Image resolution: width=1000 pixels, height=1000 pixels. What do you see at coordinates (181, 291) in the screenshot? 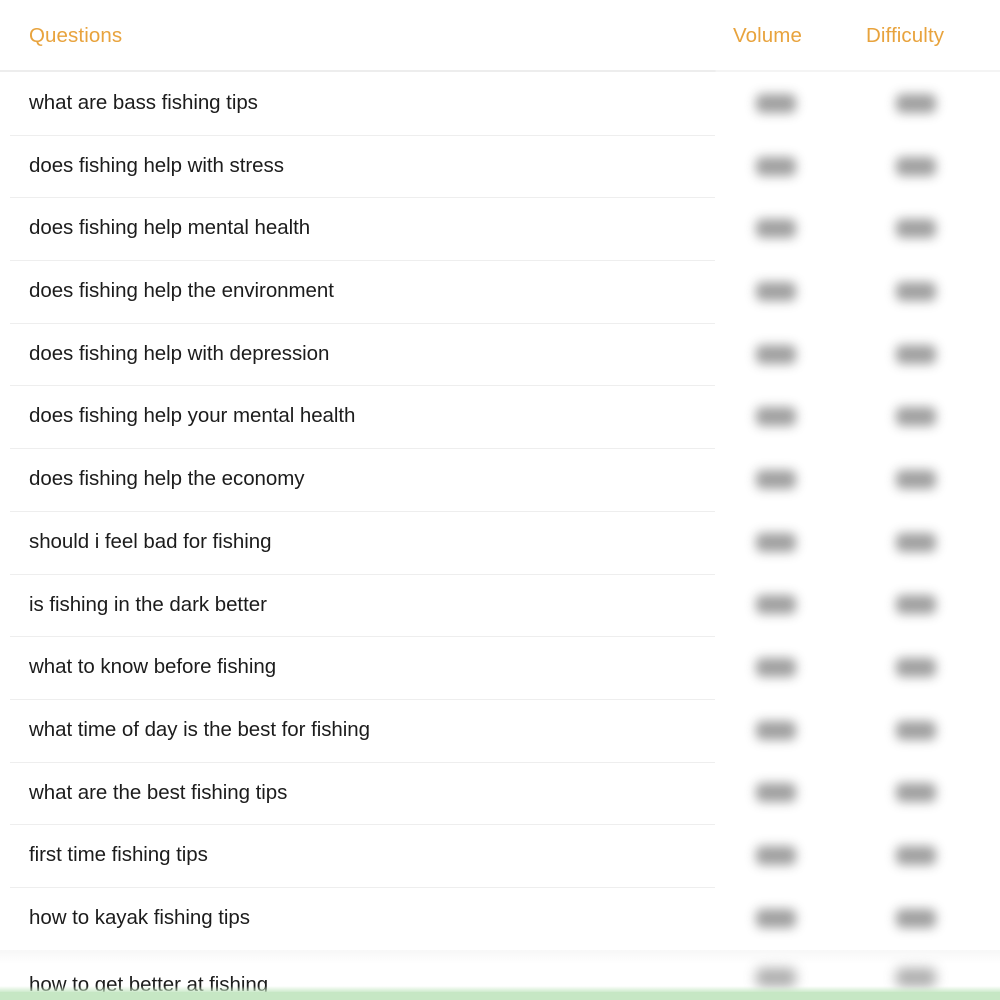
I see `question-text: does fishing help the environment` at bounding box center [181, 291].